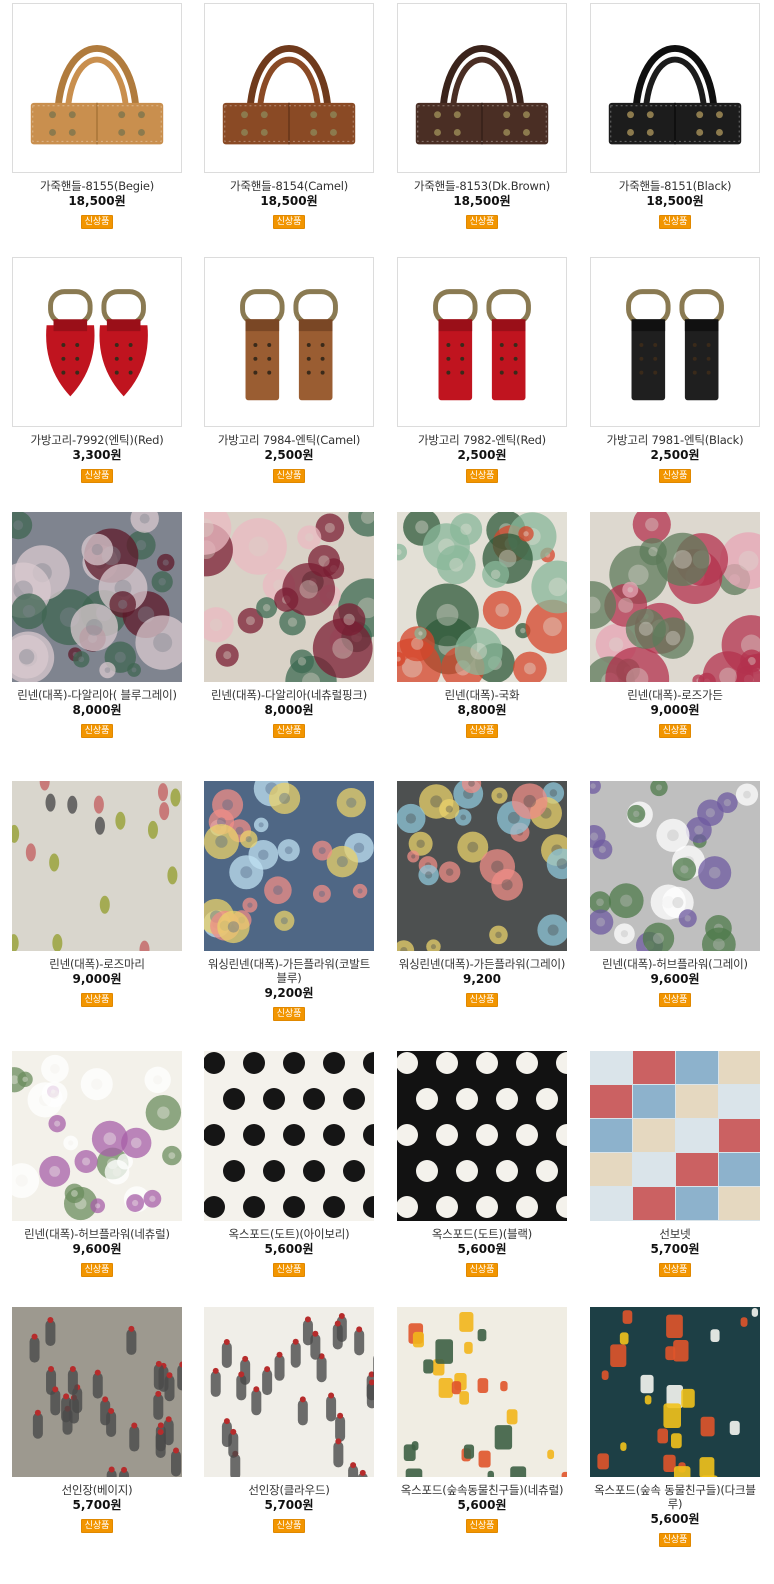 This screenshot has width=774, height=1584. I want to click on product-name: 가죽핸들-8153(Dk.Brown), so click(482, 186).